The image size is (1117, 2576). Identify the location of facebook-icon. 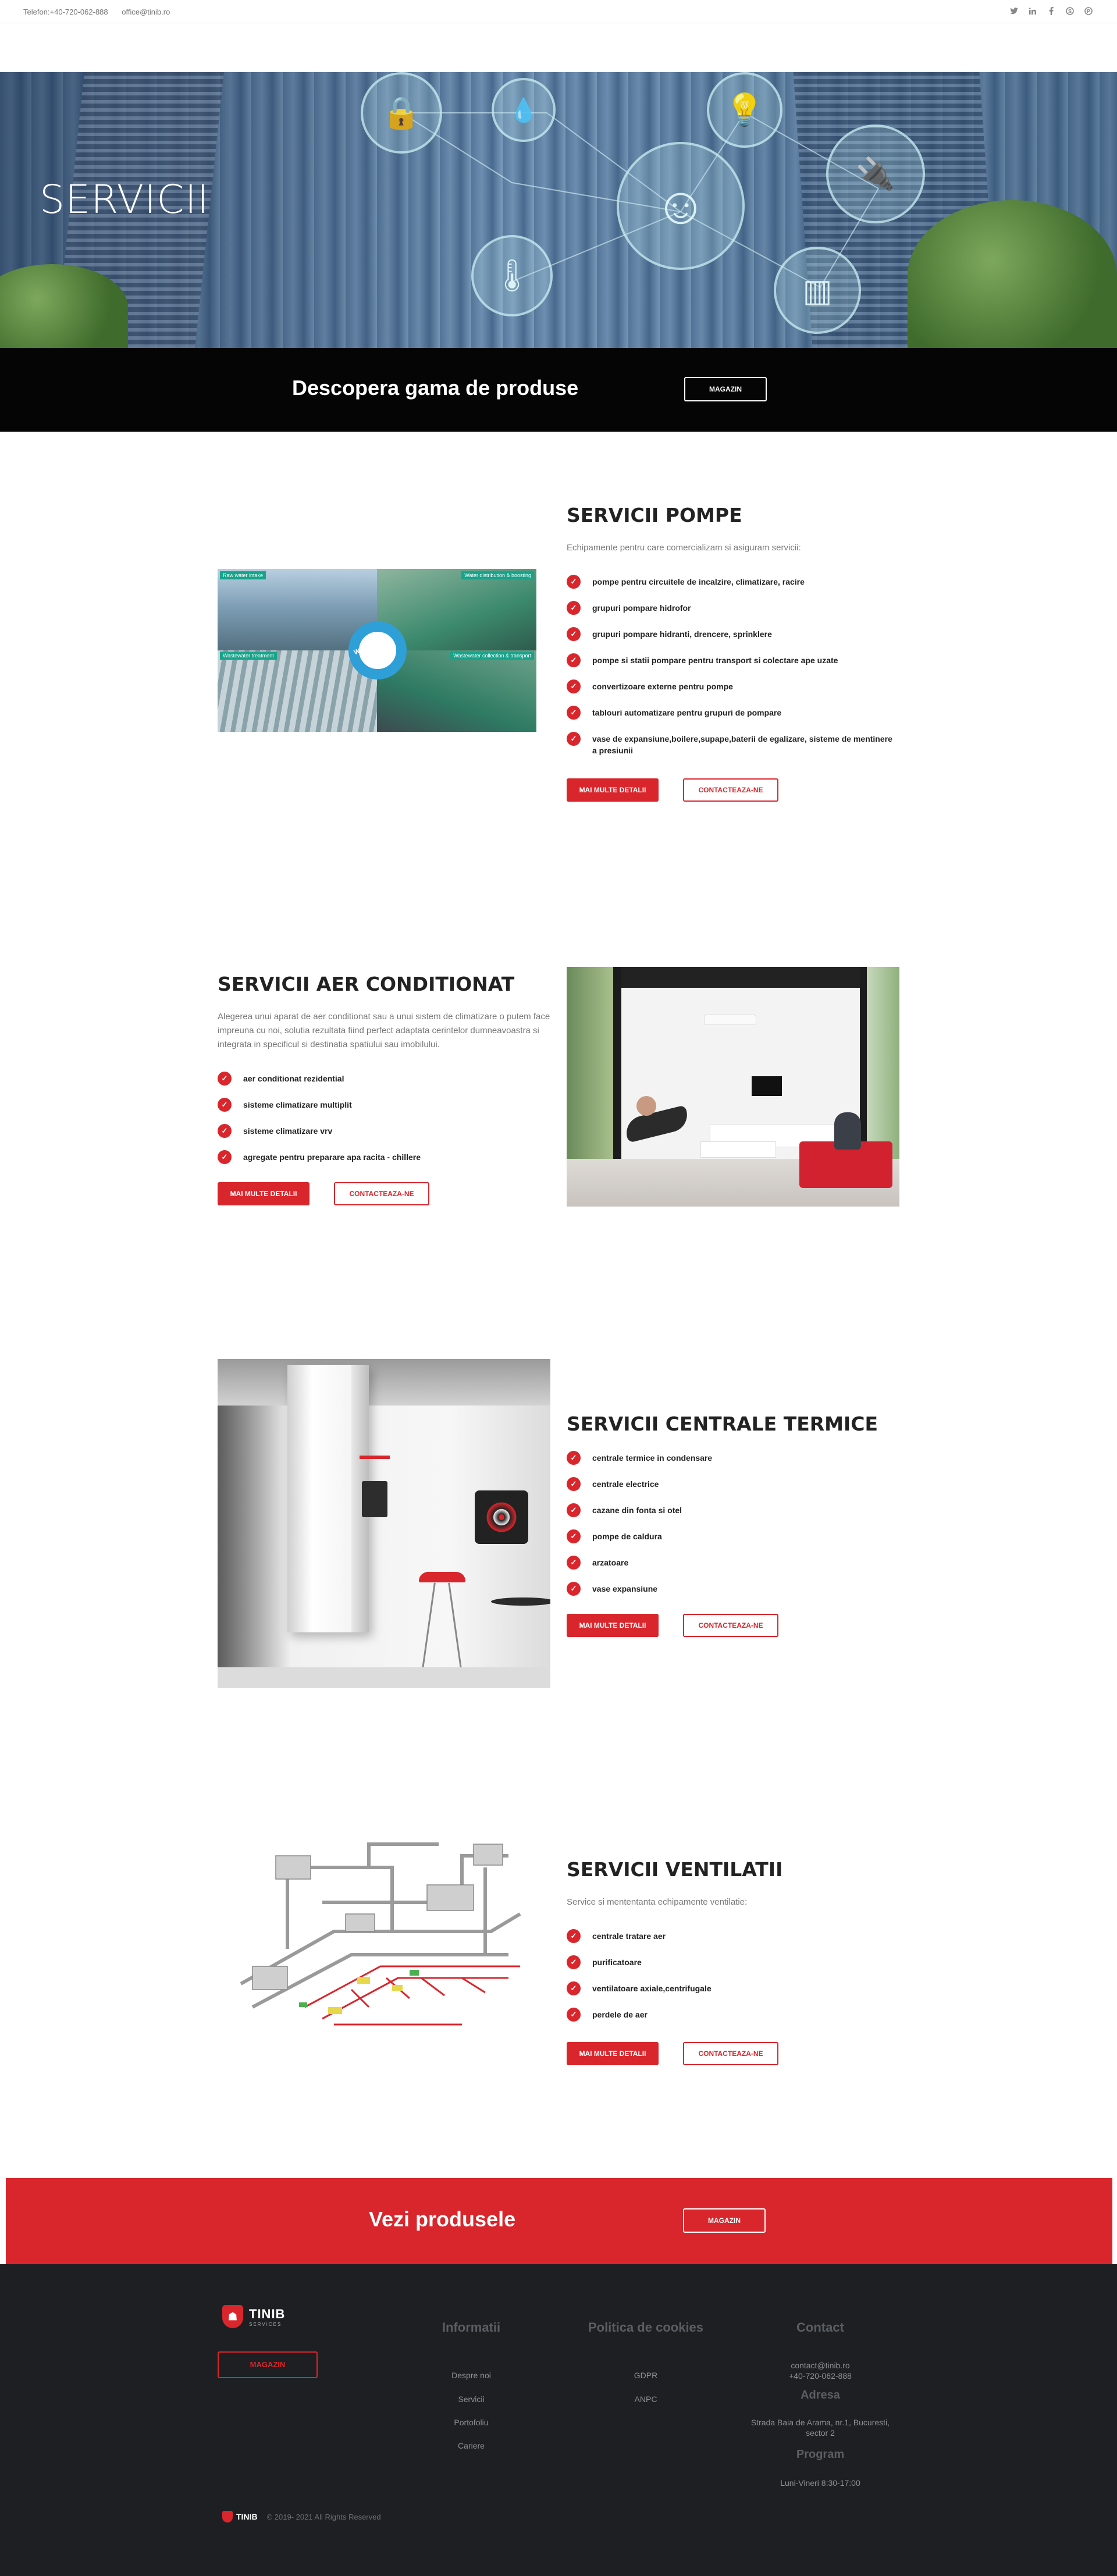
(1051, 11).